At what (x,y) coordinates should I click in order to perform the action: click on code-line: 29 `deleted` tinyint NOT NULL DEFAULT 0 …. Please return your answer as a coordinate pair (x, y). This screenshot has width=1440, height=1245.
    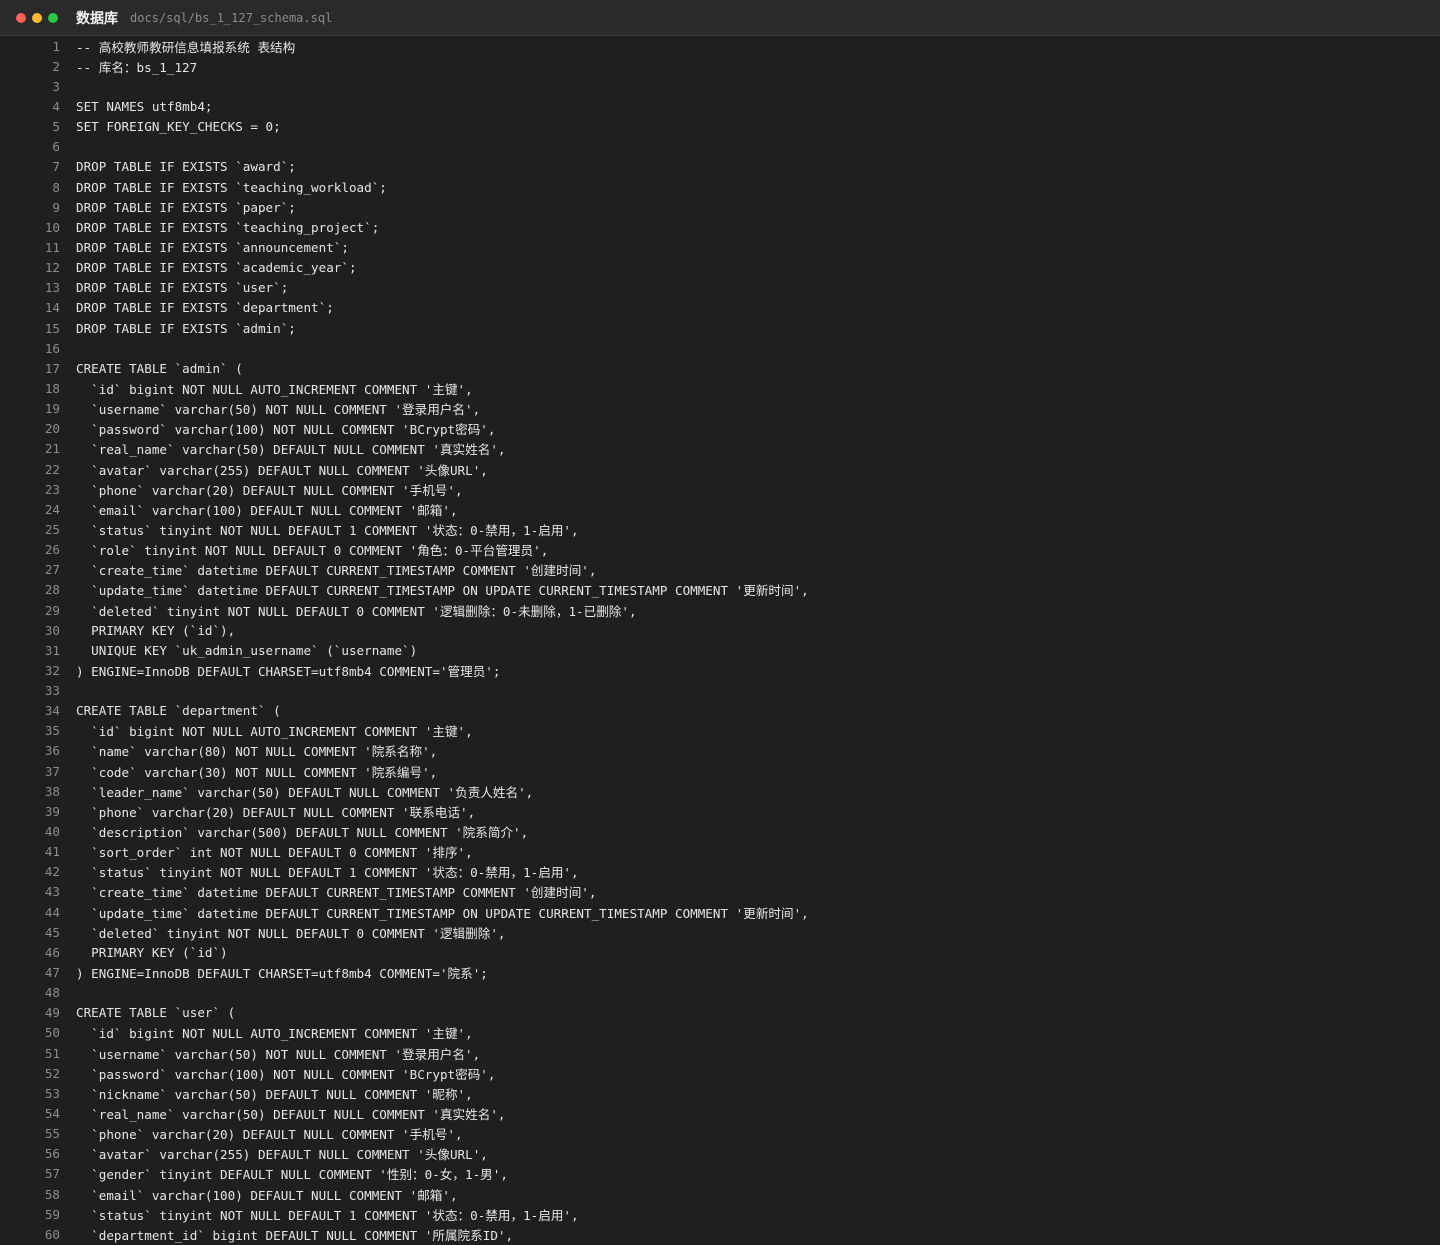
    Looking at the image, I should click on (720, 610).